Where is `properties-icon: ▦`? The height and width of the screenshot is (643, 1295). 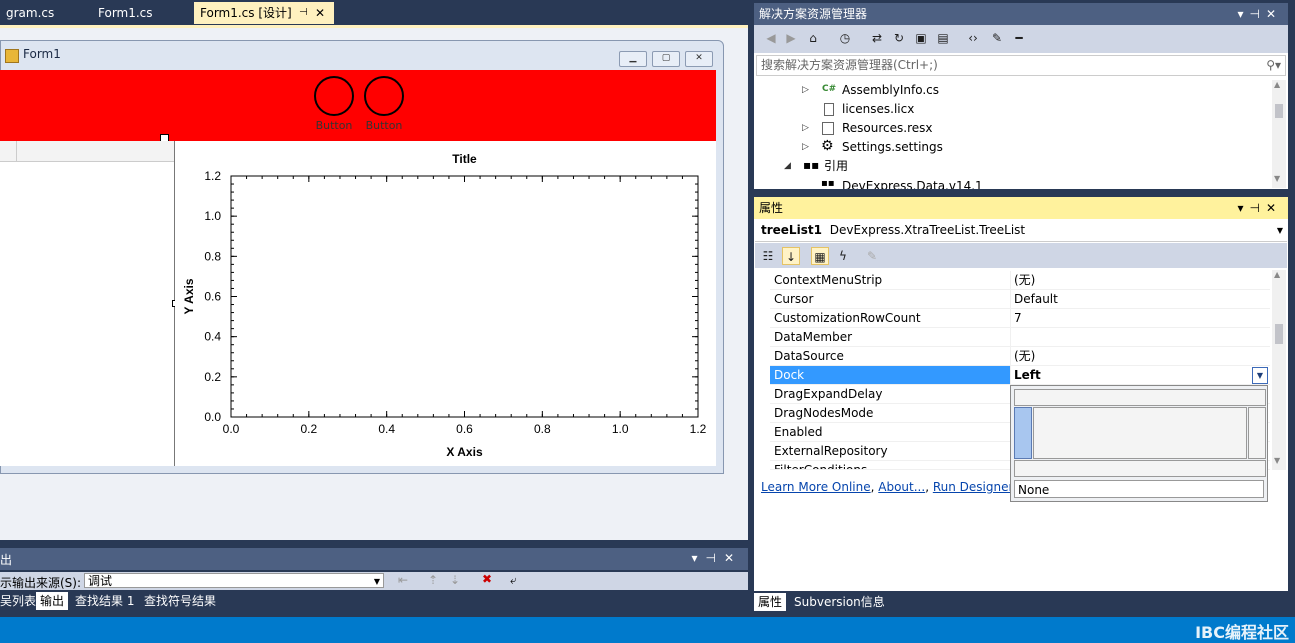
properties-icon: ▦ is located at coordinates (820, 256).